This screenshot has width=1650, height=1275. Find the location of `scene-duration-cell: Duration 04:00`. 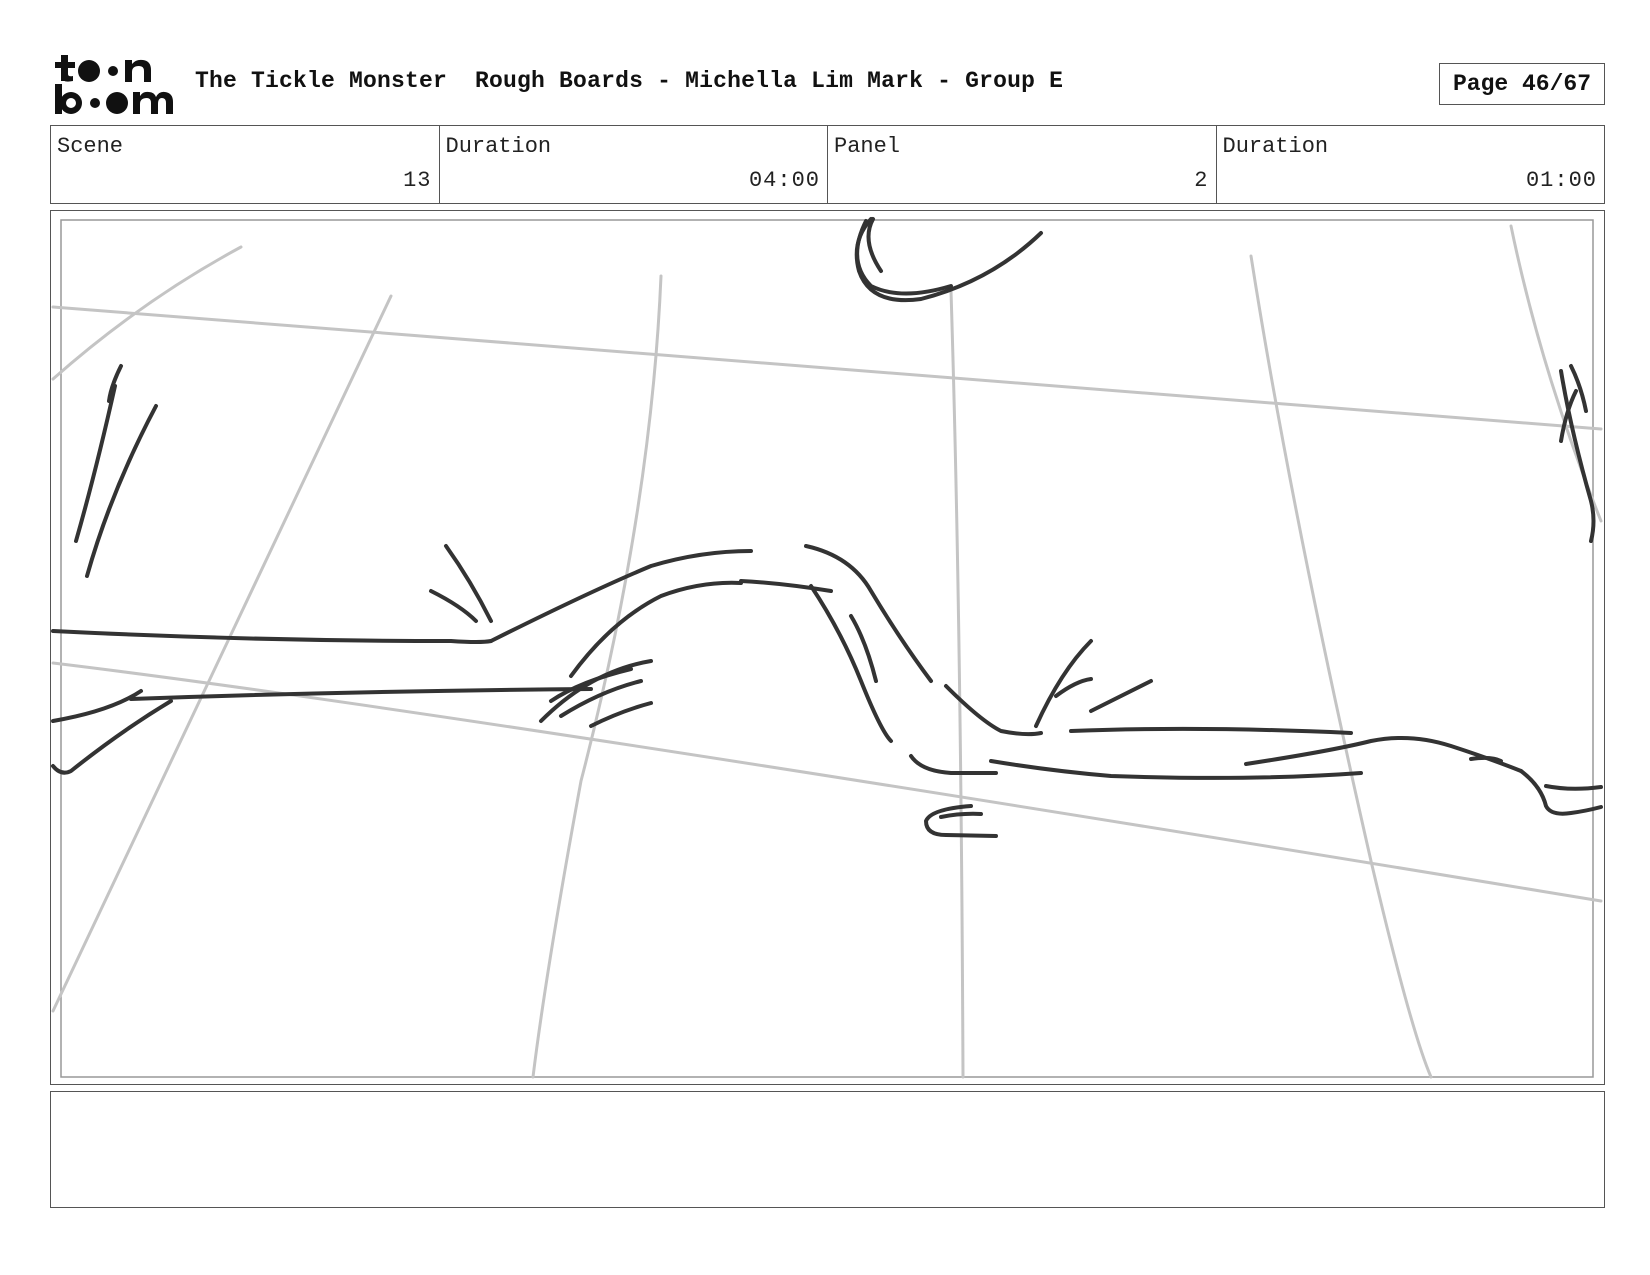

scene-duration-cell: Duration 04:00 is located at coordinates (633, 164).